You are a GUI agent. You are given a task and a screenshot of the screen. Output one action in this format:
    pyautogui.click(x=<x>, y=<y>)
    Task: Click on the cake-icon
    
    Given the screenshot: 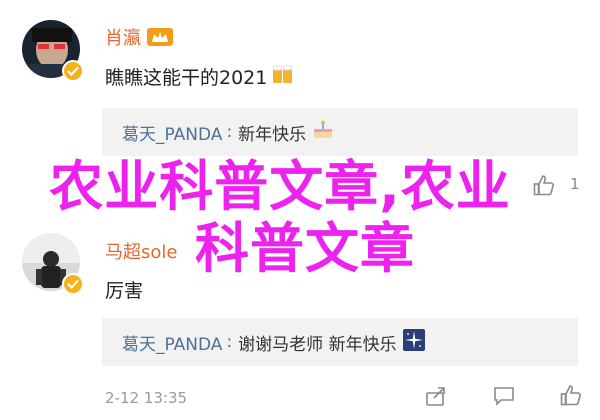 What is the action you would take?
    pyautogui.click(x=323, y=132)
    